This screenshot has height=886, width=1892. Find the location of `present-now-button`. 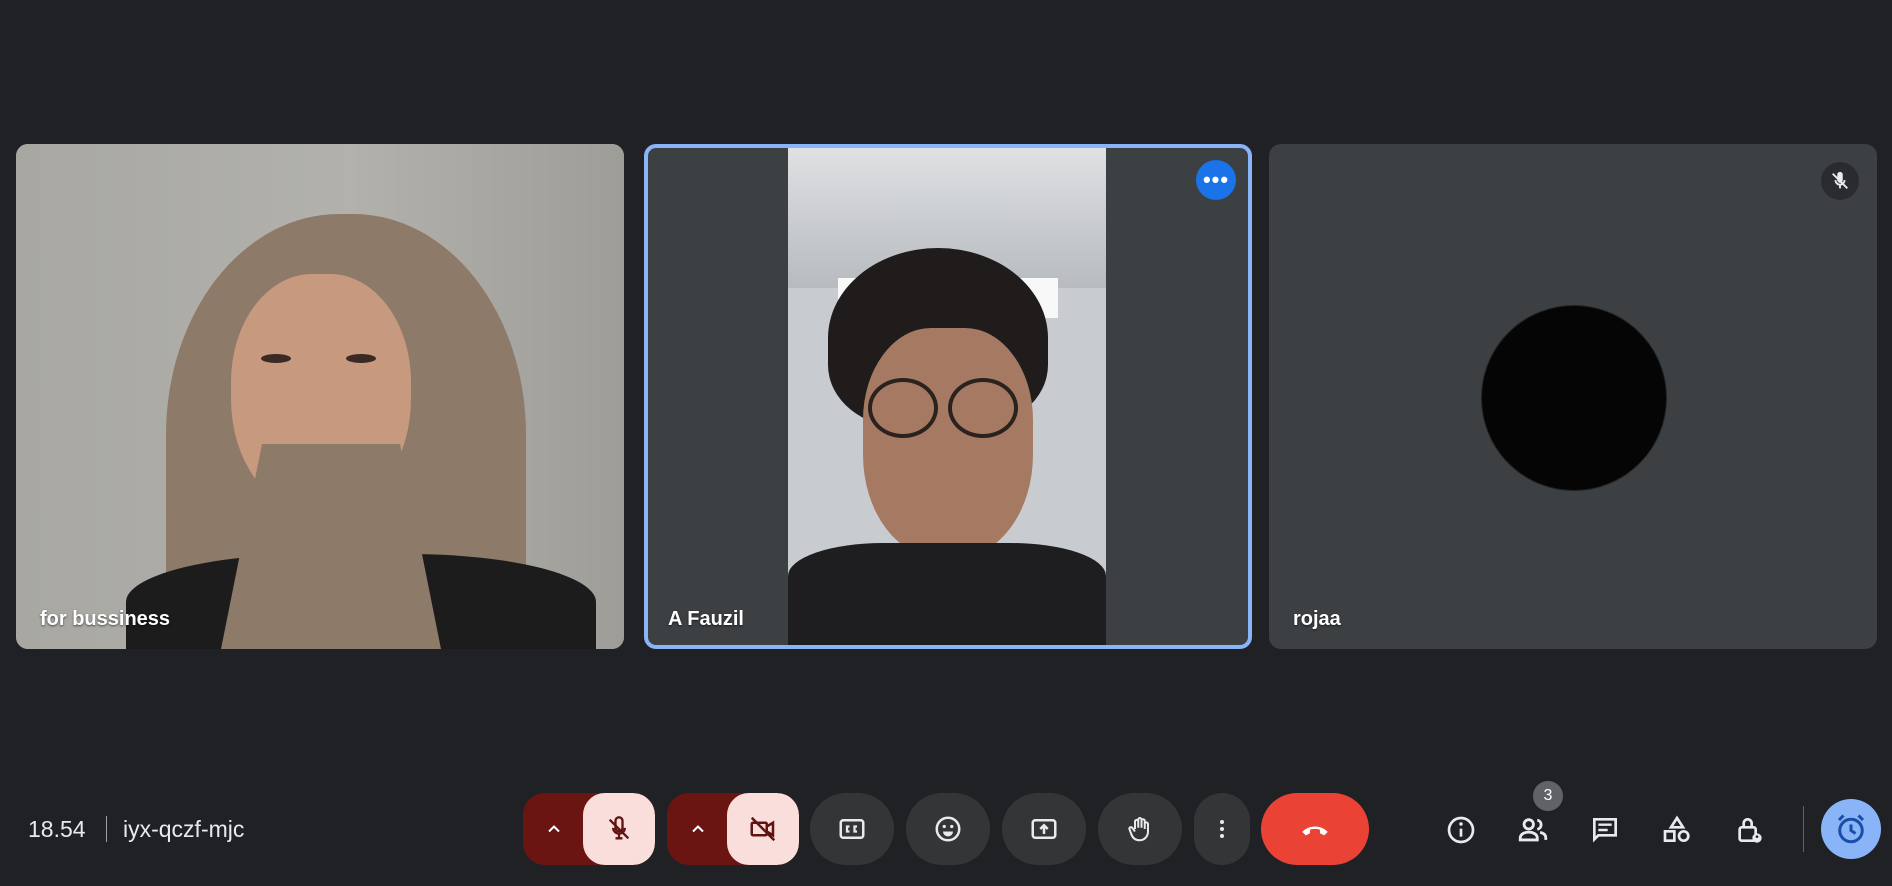

present-now-button is located at coordinates (1044, 829).